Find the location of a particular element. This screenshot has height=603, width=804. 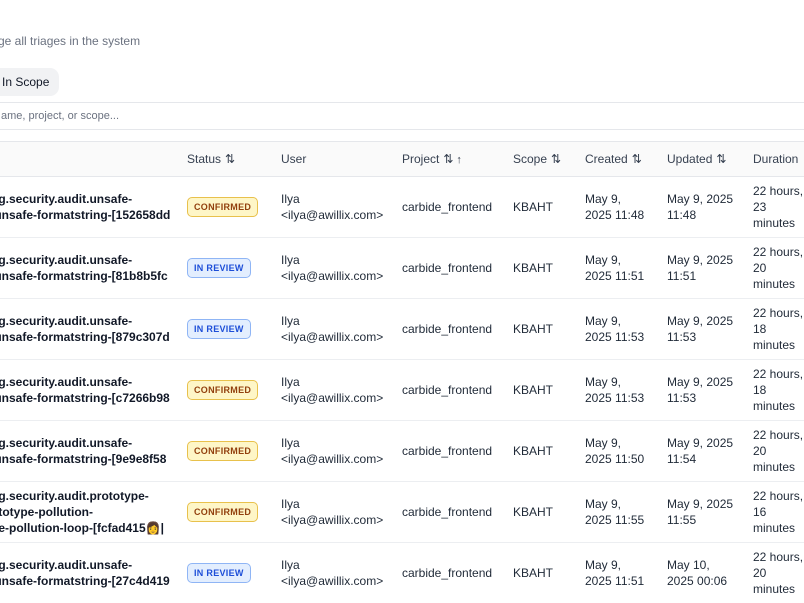

triage-name-line: .unsafe-formatstring-[81b8b5fc is located at coordinates (93, 276).